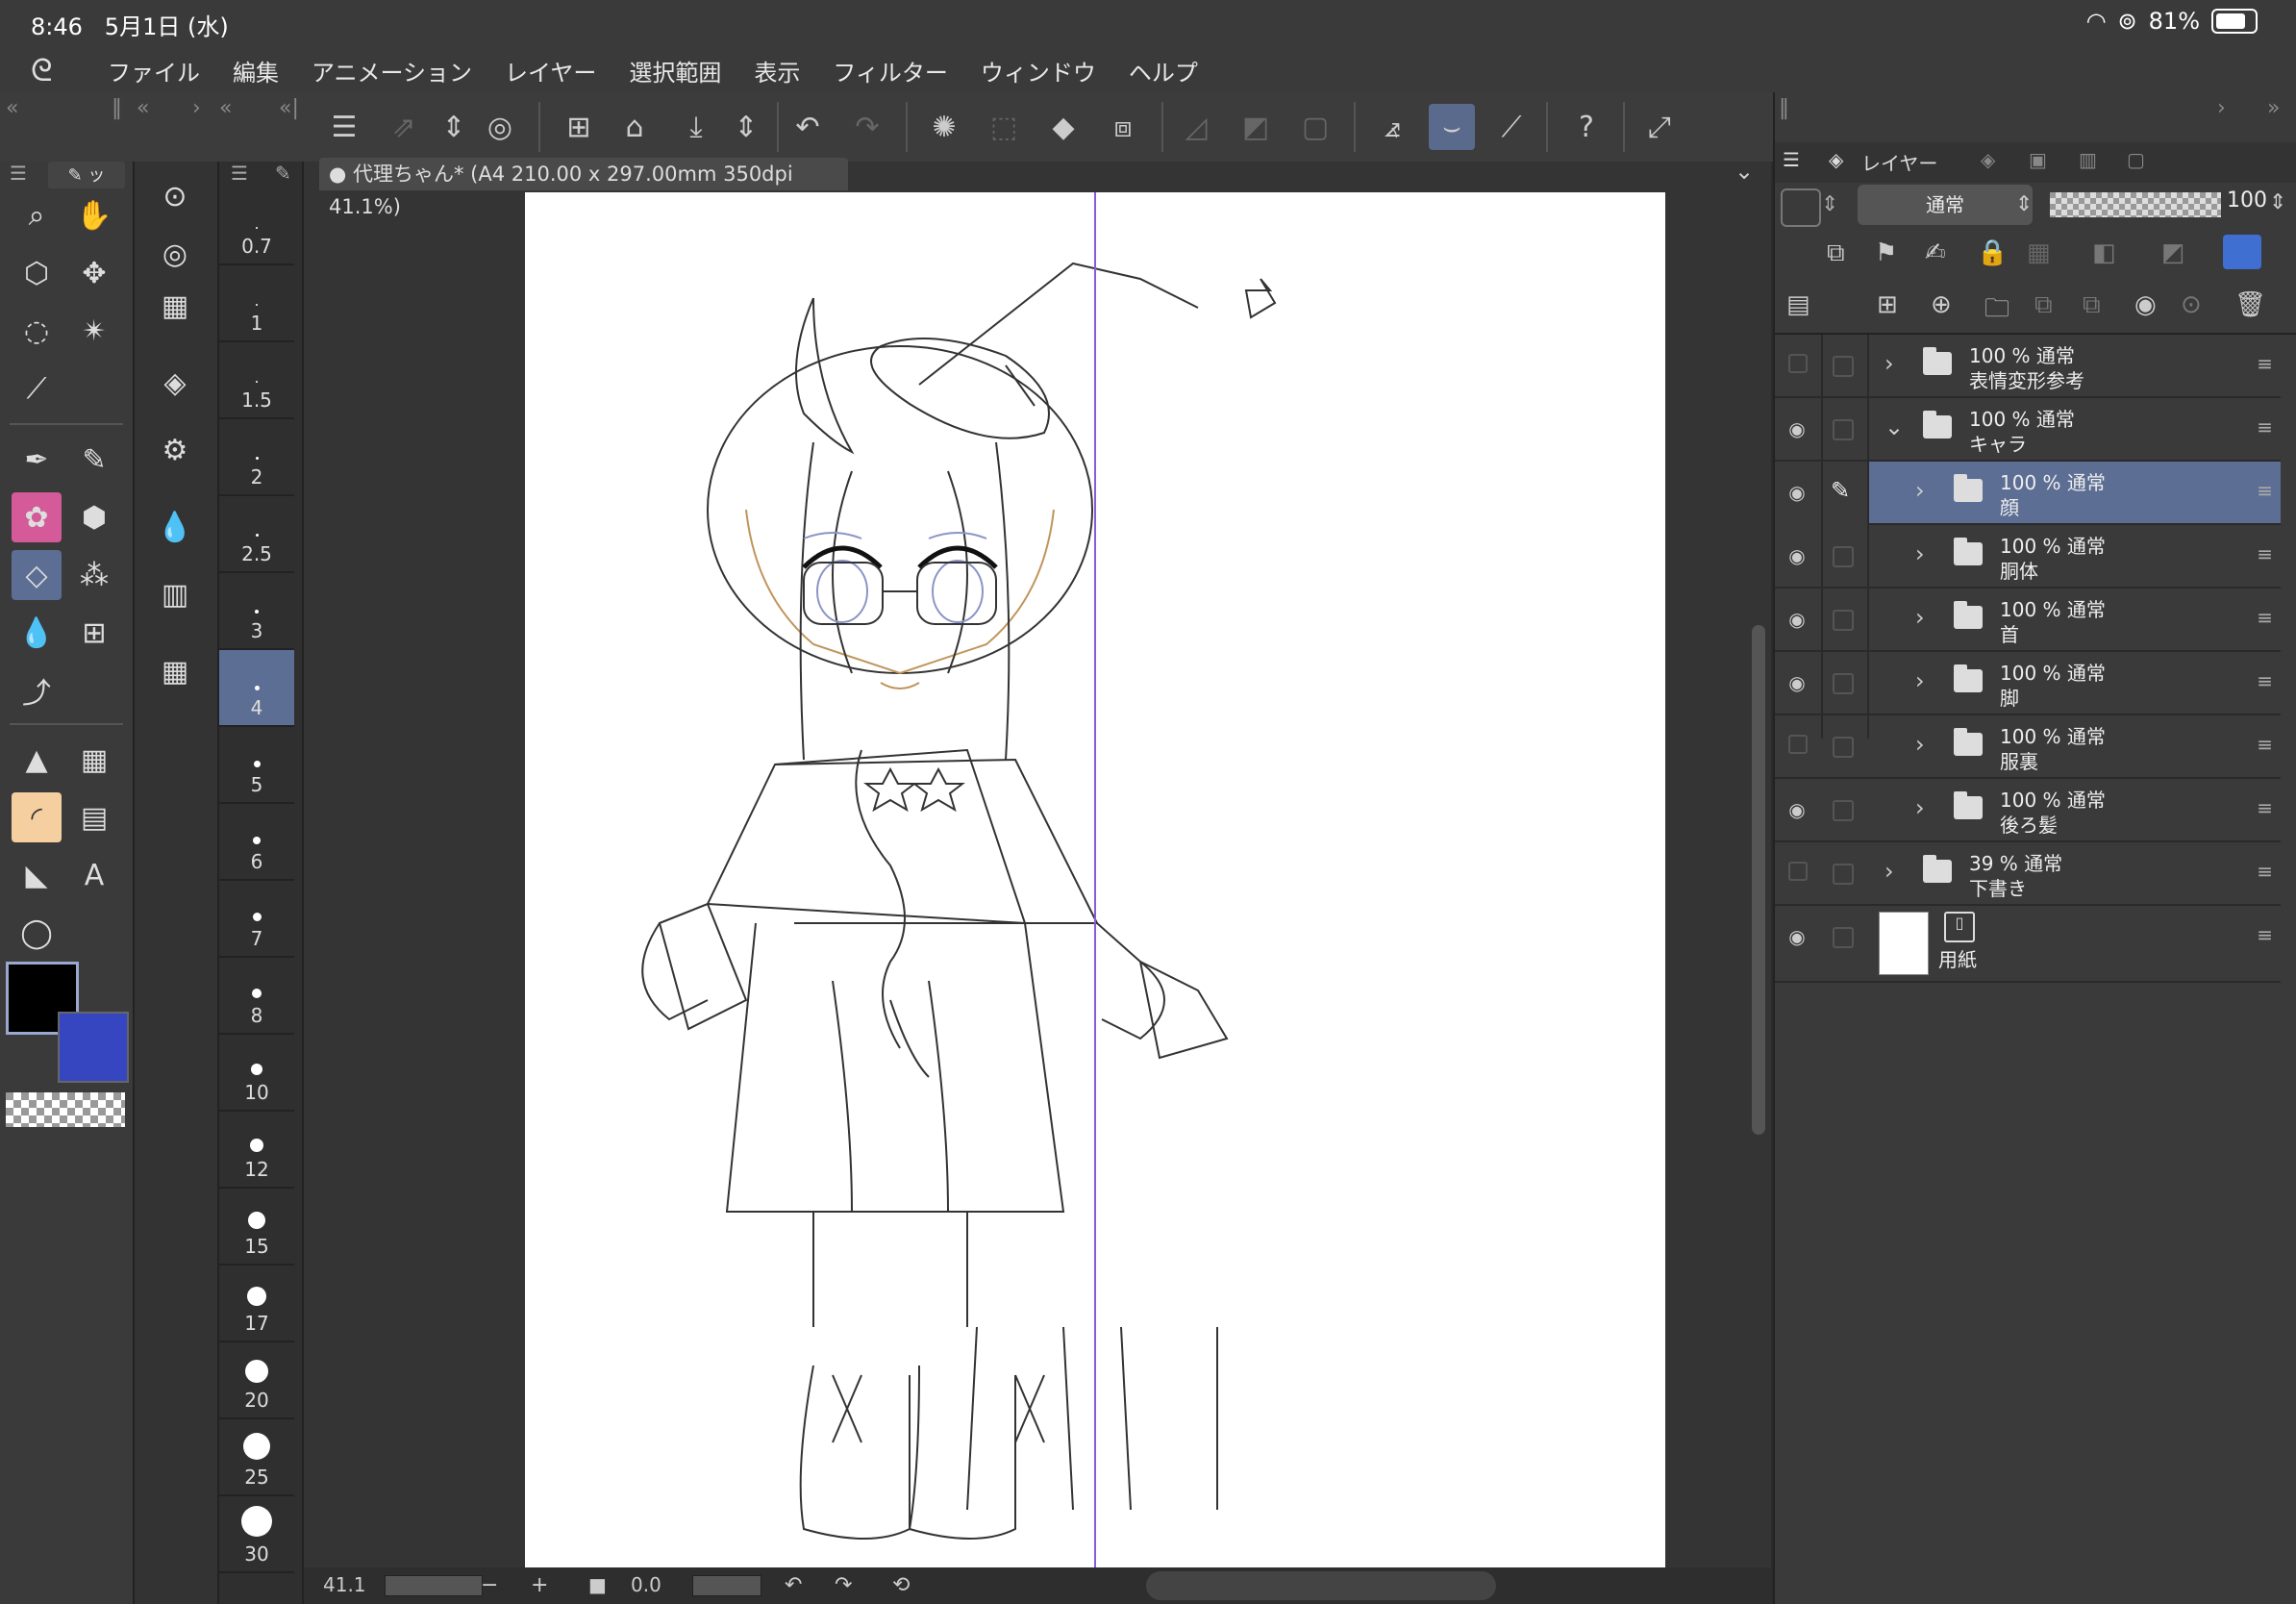 Image resolution: width=2296 pixels, height=1604 pixels. Describe the element at coordinates (225, 108) in the screenshot. I see `collapse-sub-icon: «` at that location.